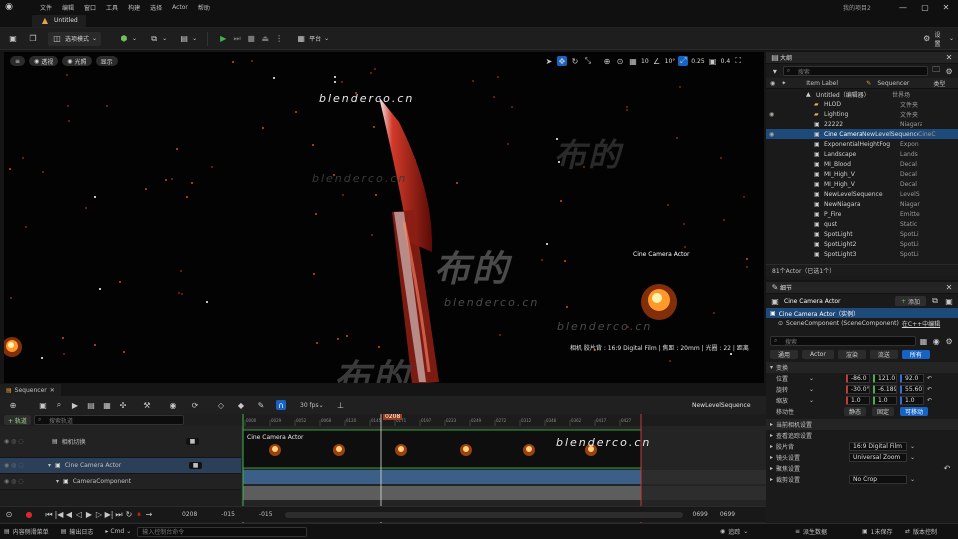 The height and width of the screenshot is (539, 958). Describe the element at coordinates (575, 61) in the screenshot. I see `rotate-icon: ↻` at that location.